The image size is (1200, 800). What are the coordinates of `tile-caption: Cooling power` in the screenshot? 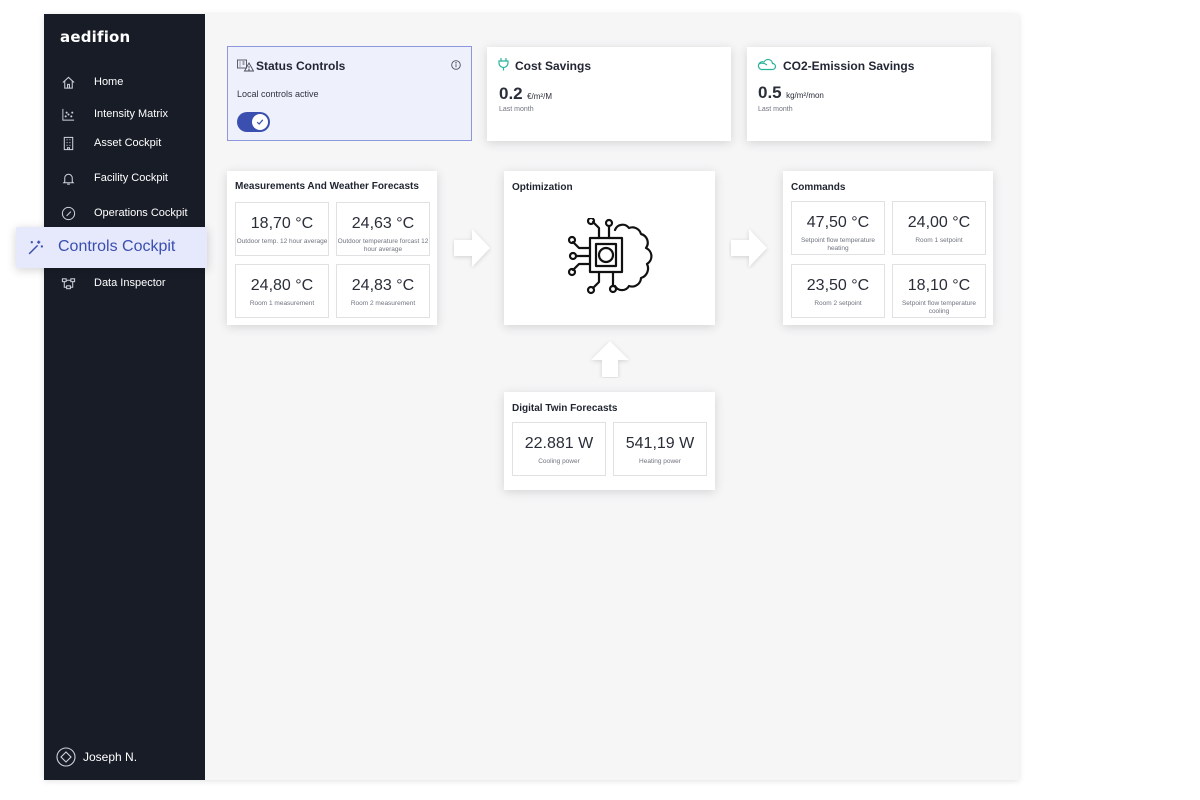 It's located at (559, 461).